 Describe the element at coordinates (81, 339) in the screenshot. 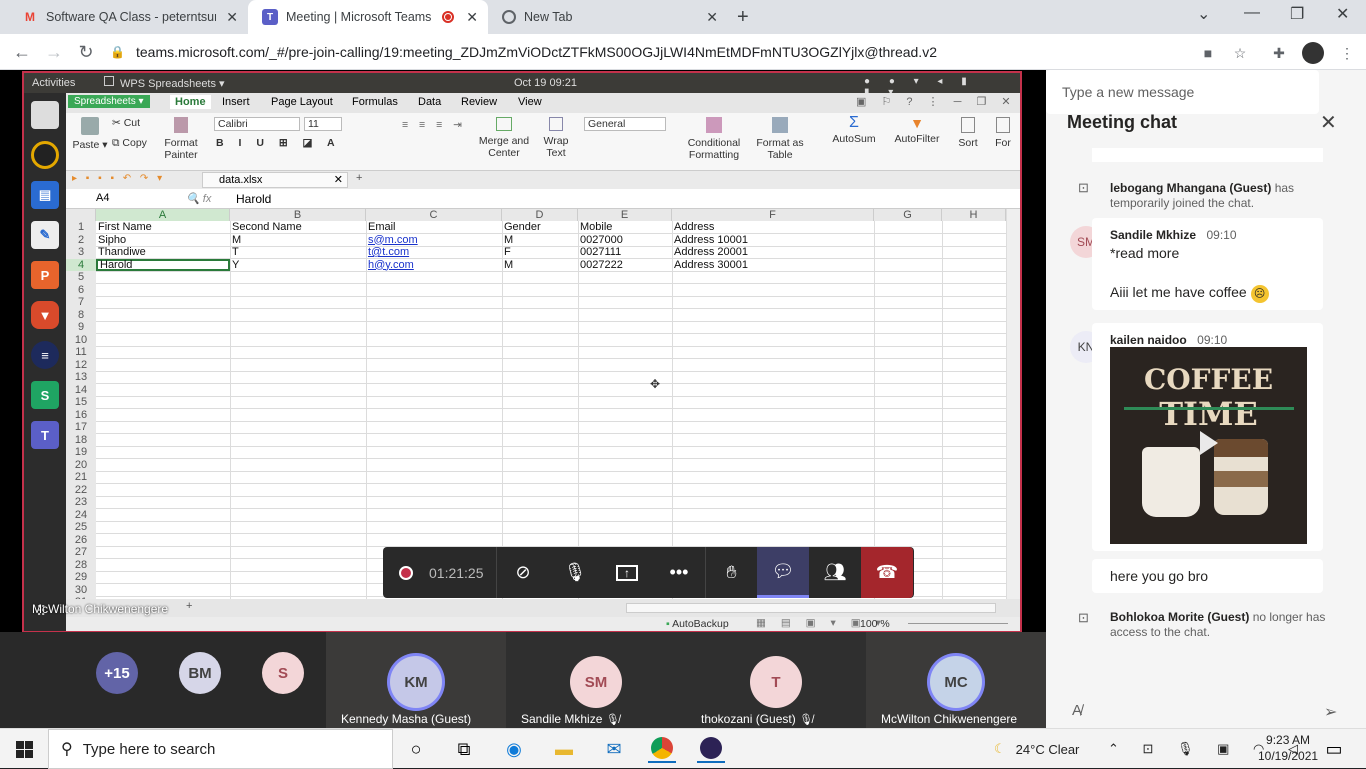

I see `row-header: 10` at that location.